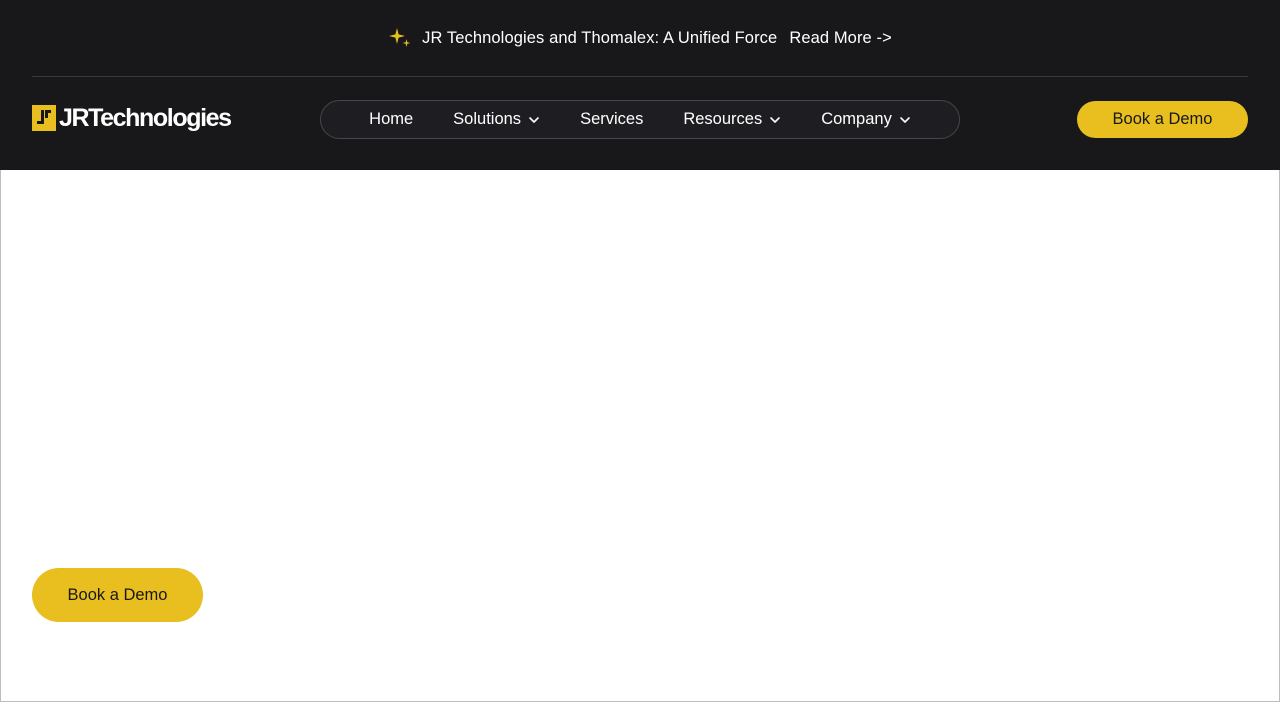 The image size is (1280, 720). I want to click on brand-logo: JRTechnologies, so click(132, 118).